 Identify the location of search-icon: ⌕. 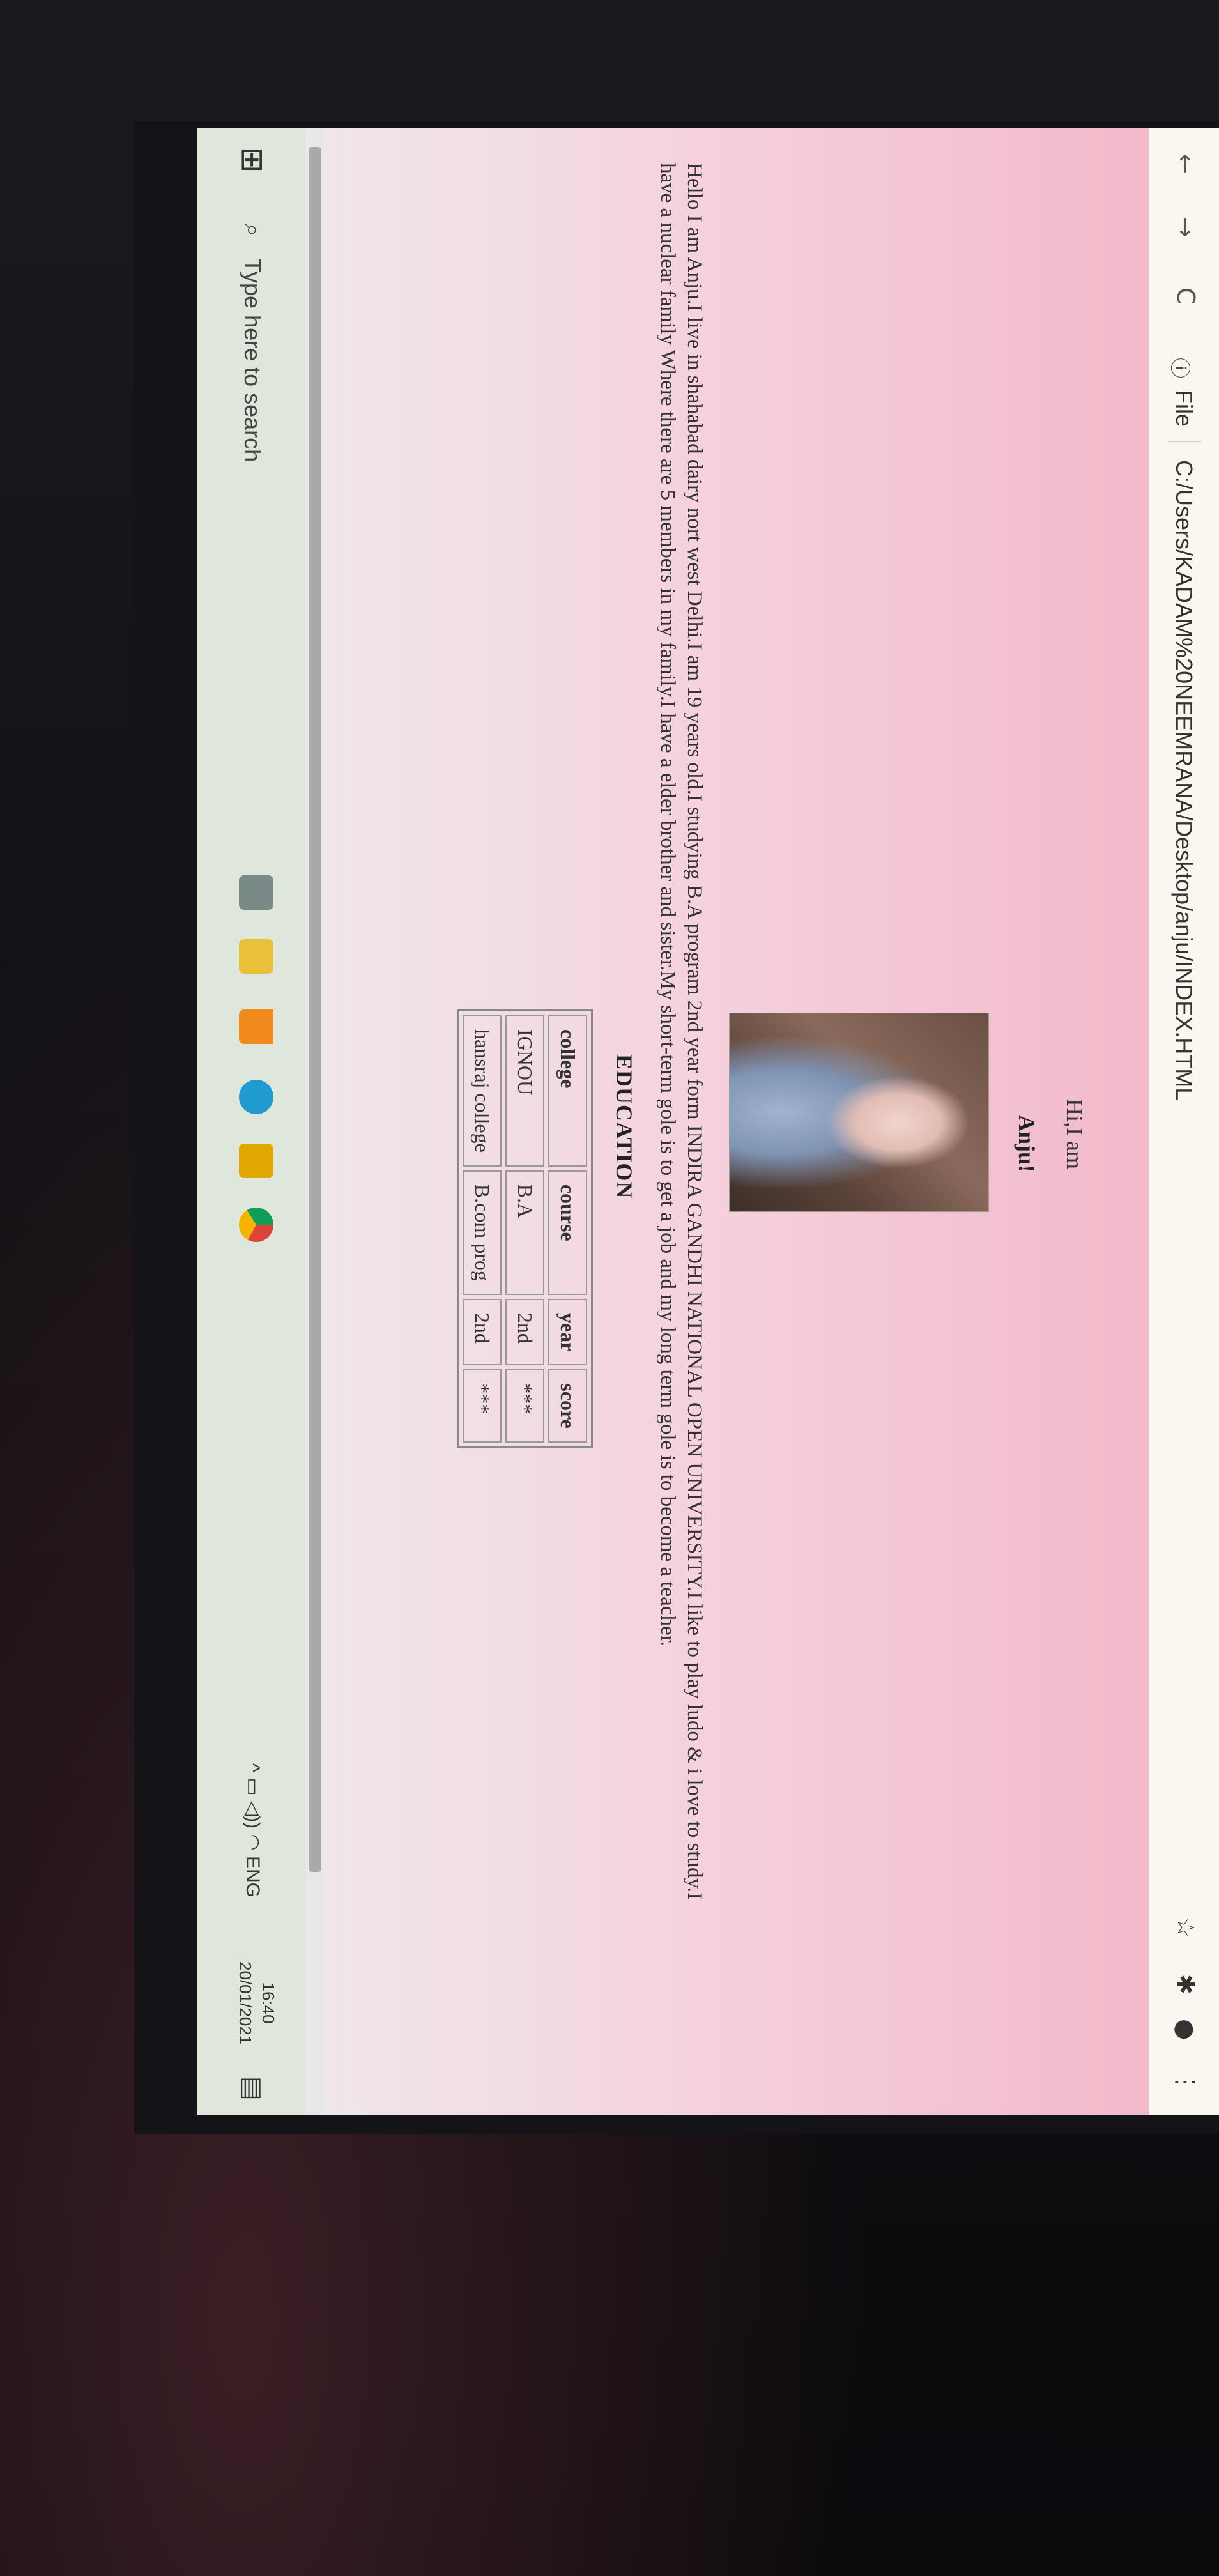
(252, 230).